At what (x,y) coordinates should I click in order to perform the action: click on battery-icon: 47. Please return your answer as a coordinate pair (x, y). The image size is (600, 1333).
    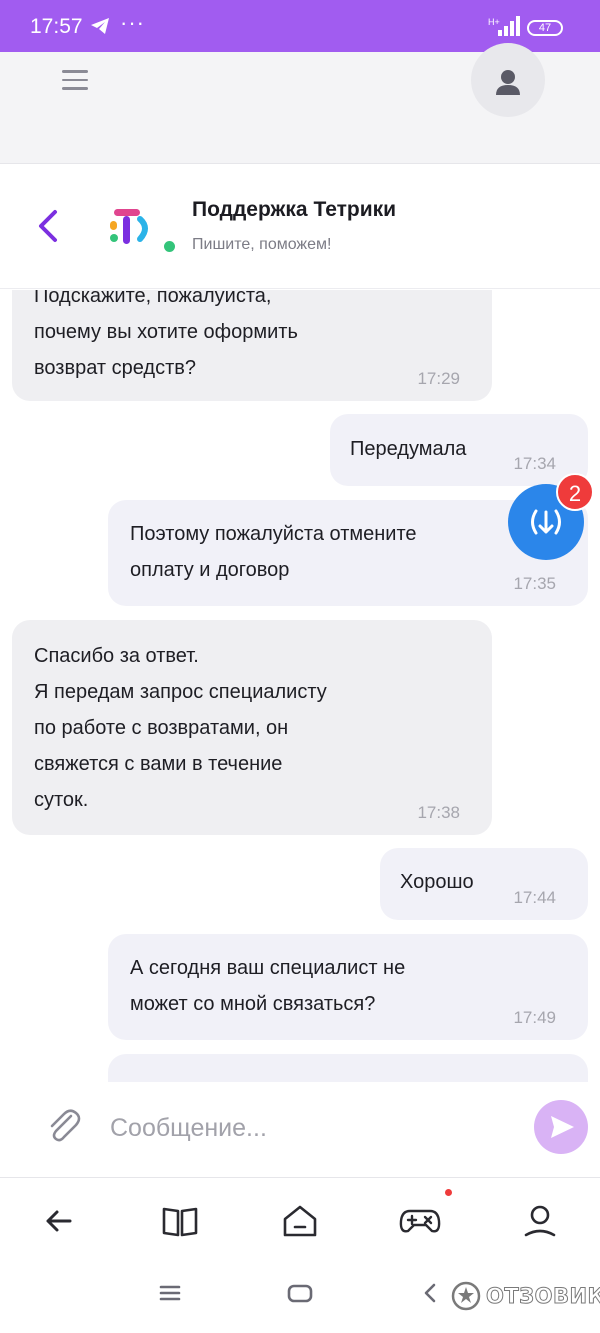
    Looking at the image, I should click on (545, 28).